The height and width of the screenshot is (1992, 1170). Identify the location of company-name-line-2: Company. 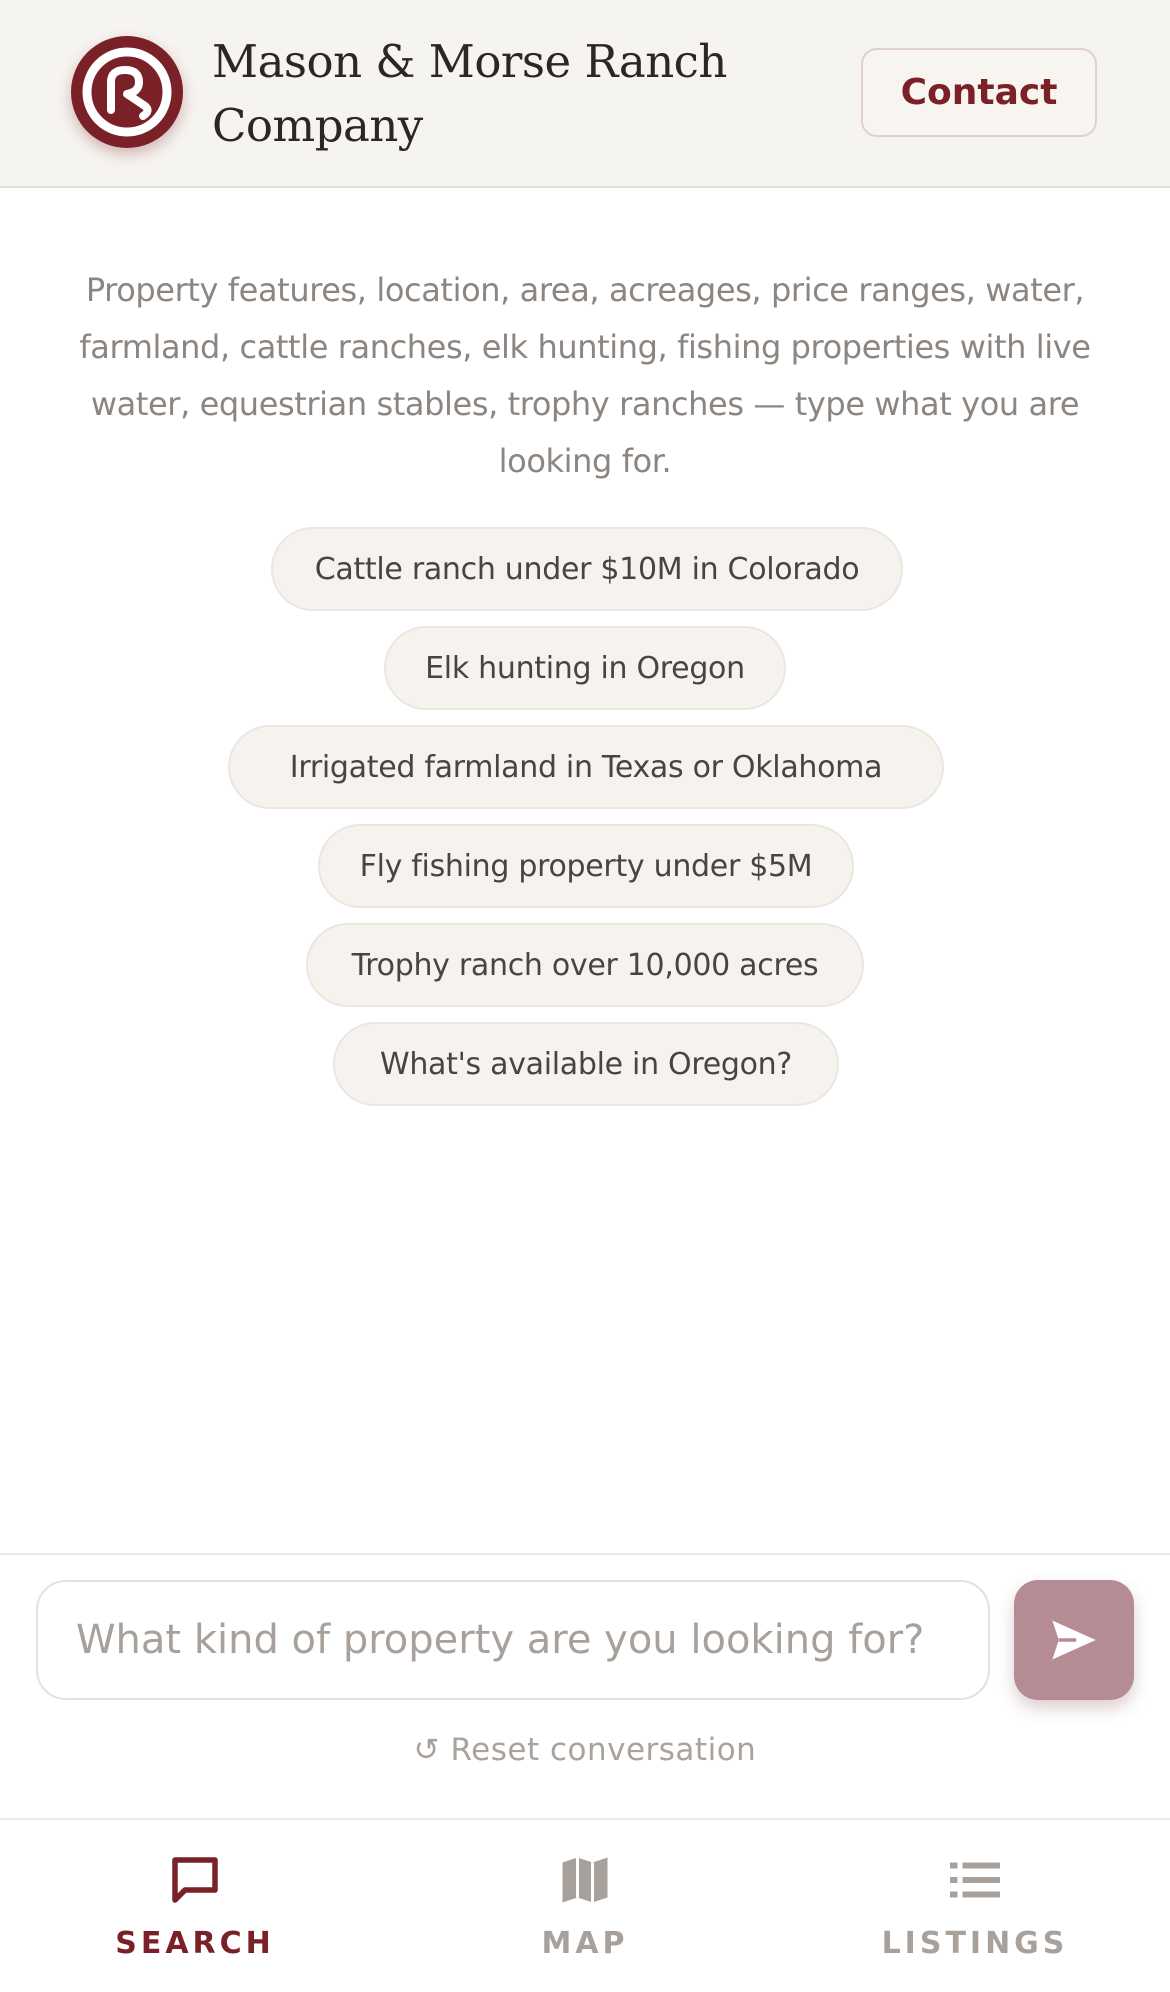
(317, 125).